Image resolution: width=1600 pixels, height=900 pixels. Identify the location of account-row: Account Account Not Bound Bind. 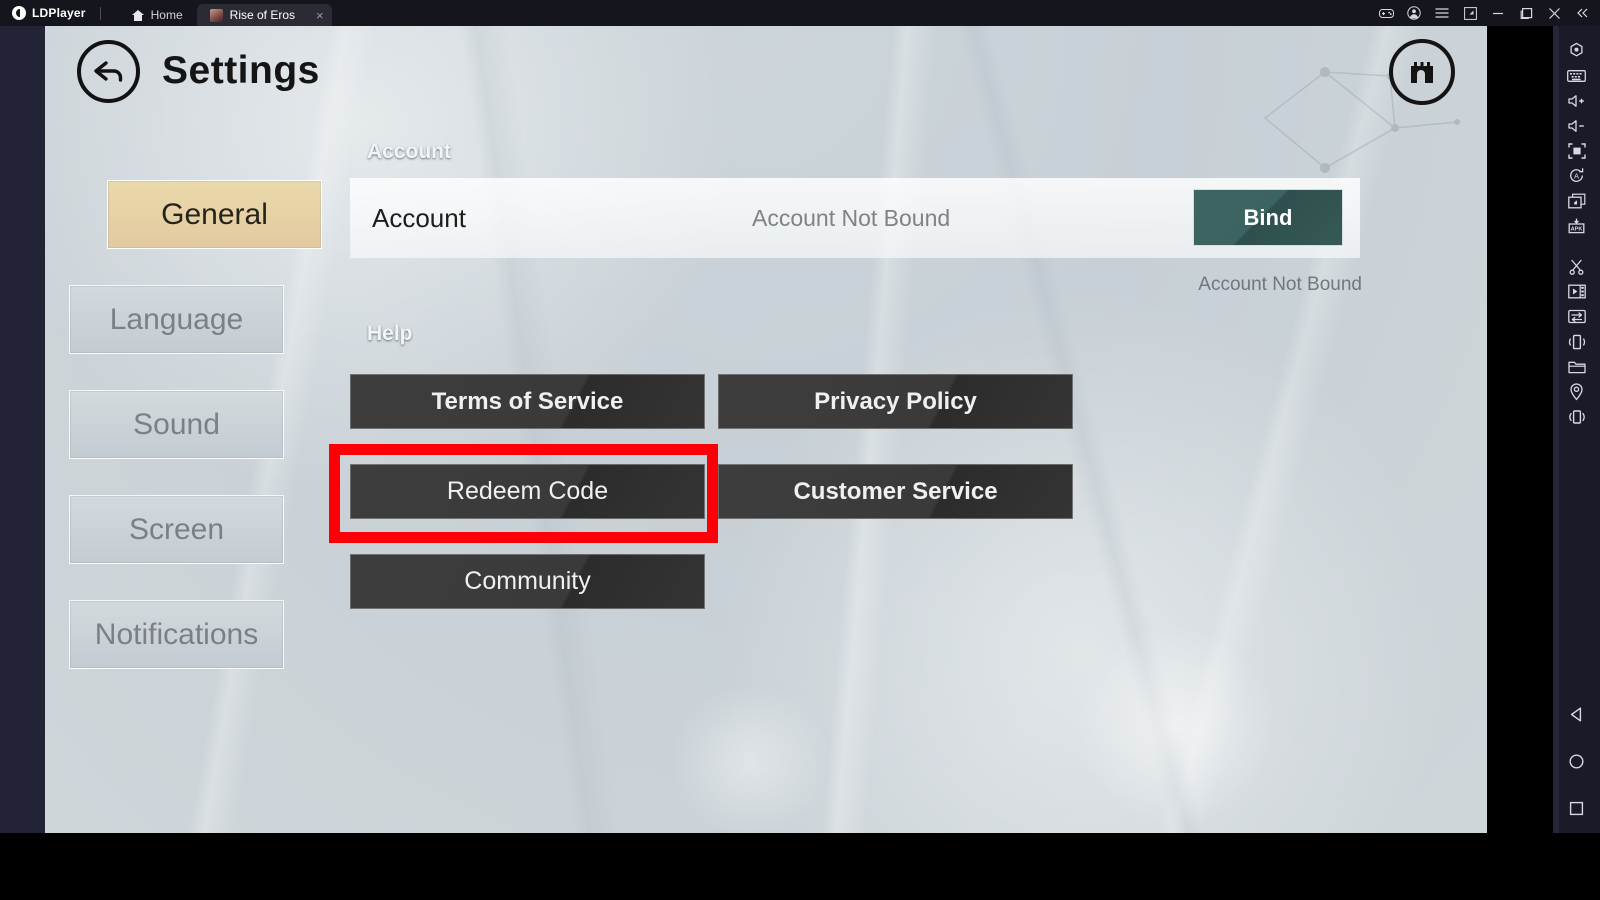
(855, 218).